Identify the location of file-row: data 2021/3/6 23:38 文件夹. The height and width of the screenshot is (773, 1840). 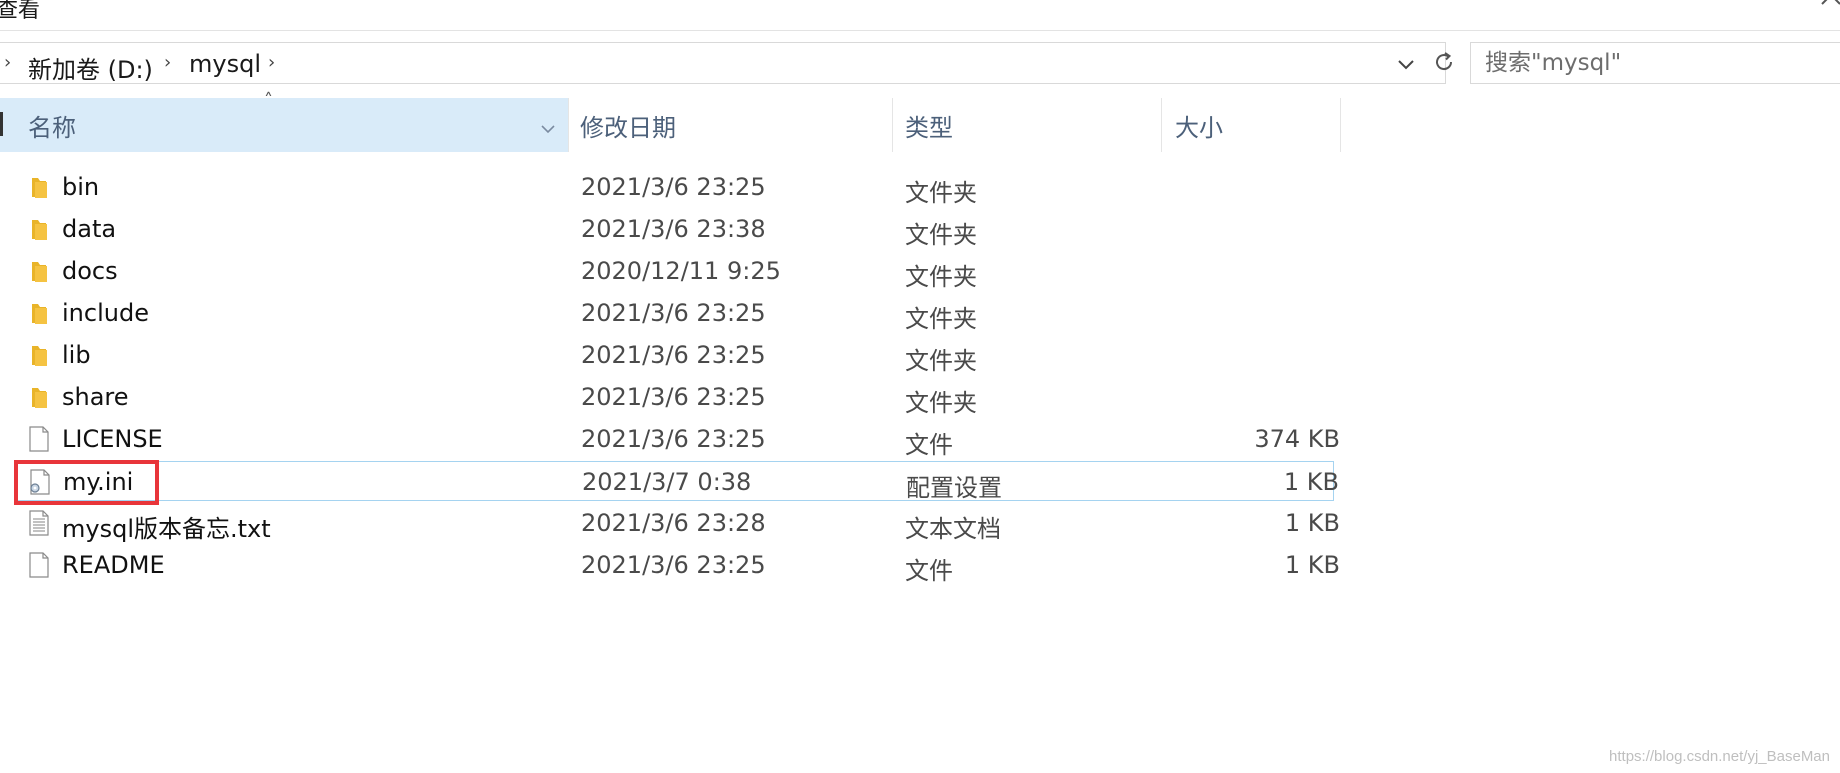
(674, 229).